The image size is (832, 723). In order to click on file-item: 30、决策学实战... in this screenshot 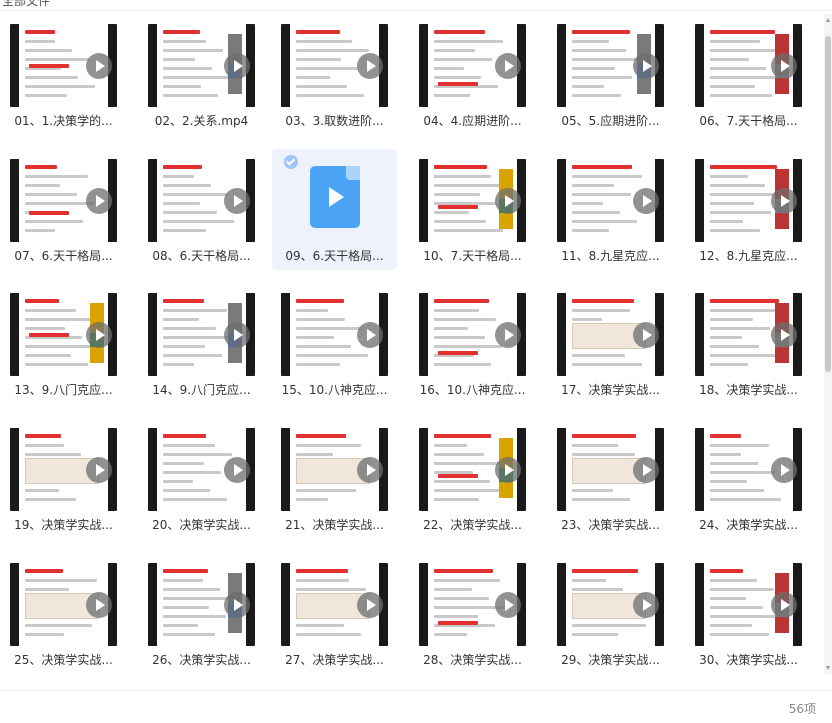, I will do `click(748, 613)`.